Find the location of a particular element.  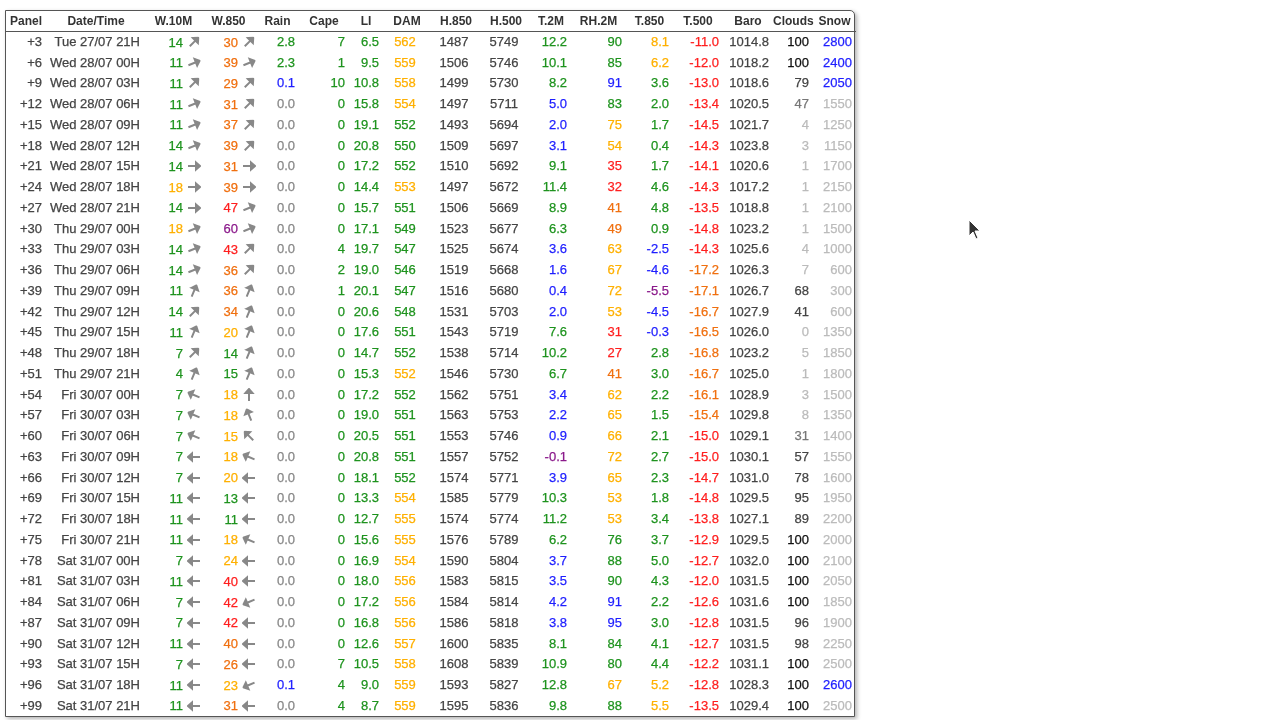

table-cell: 88 is located at coordinates (614, 560).